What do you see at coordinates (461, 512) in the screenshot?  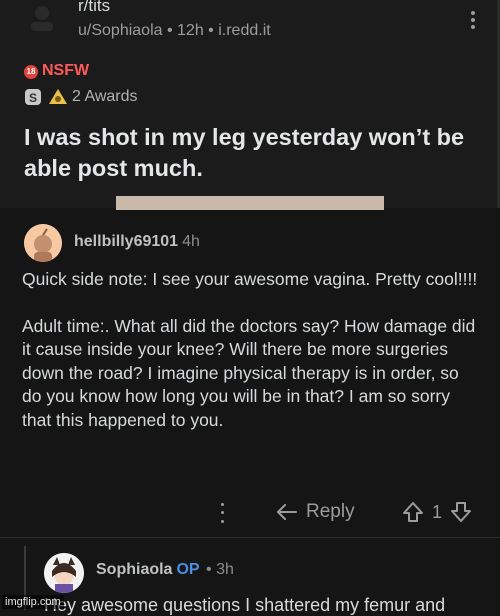 I see `downvote-icon` at bounding box center [461, 512].